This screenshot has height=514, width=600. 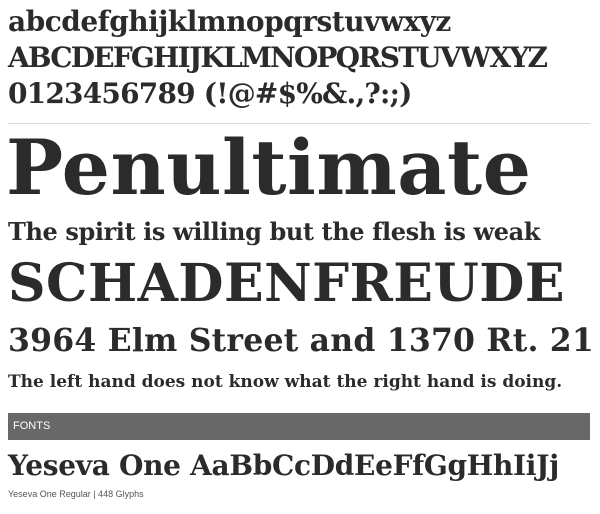 I want to click on german-word-sample: SCHADENFREUDE, so click(x=287, y=283).